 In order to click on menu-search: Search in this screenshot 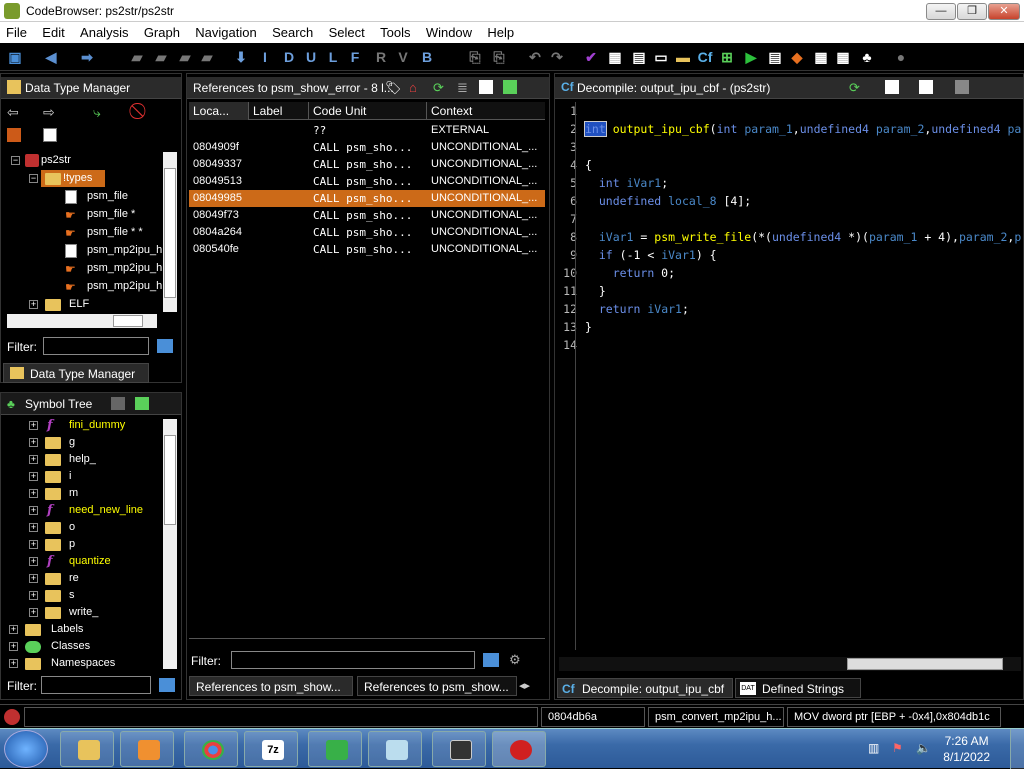, I will do `click(292, 31)`.